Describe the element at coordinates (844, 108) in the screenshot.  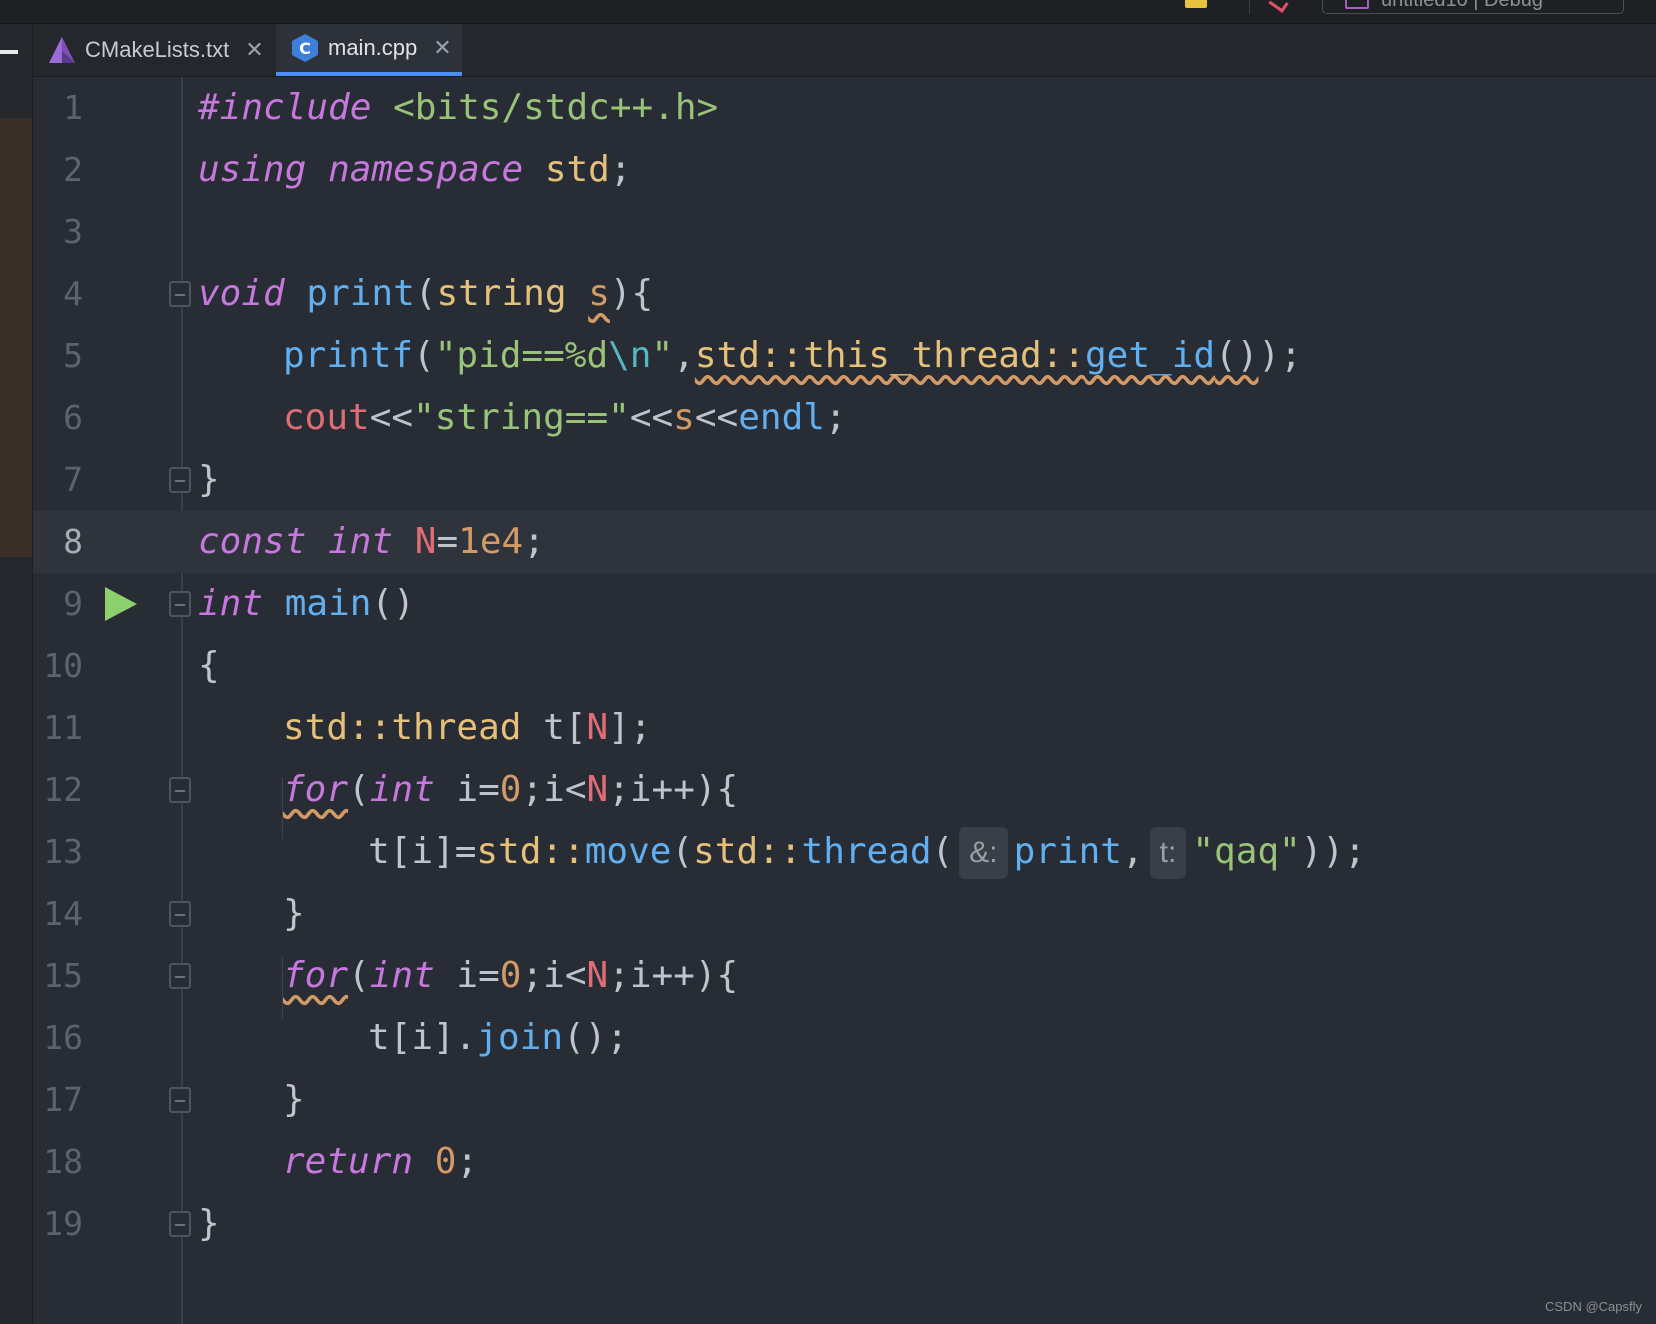
I see `code-line: 1 #include <bits/stdc++.h>` at that location.